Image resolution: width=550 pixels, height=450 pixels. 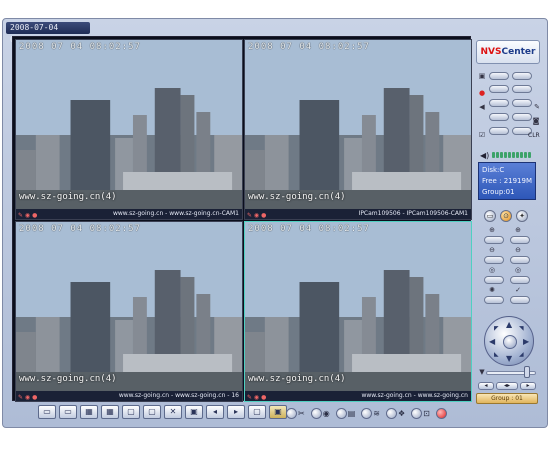 I want to click on ctrl-pill-3b, so click(x=522, y=103).